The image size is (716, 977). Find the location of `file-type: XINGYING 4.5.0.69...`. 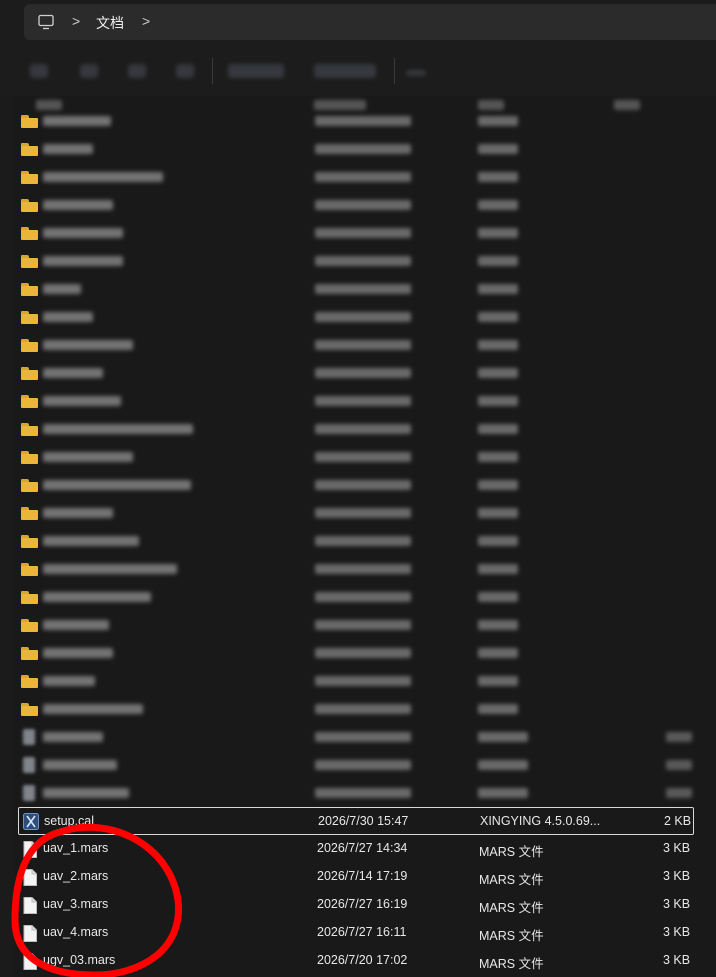

file-type: XINGYING 4.5.0.69... is located at coordinates (540, 821).